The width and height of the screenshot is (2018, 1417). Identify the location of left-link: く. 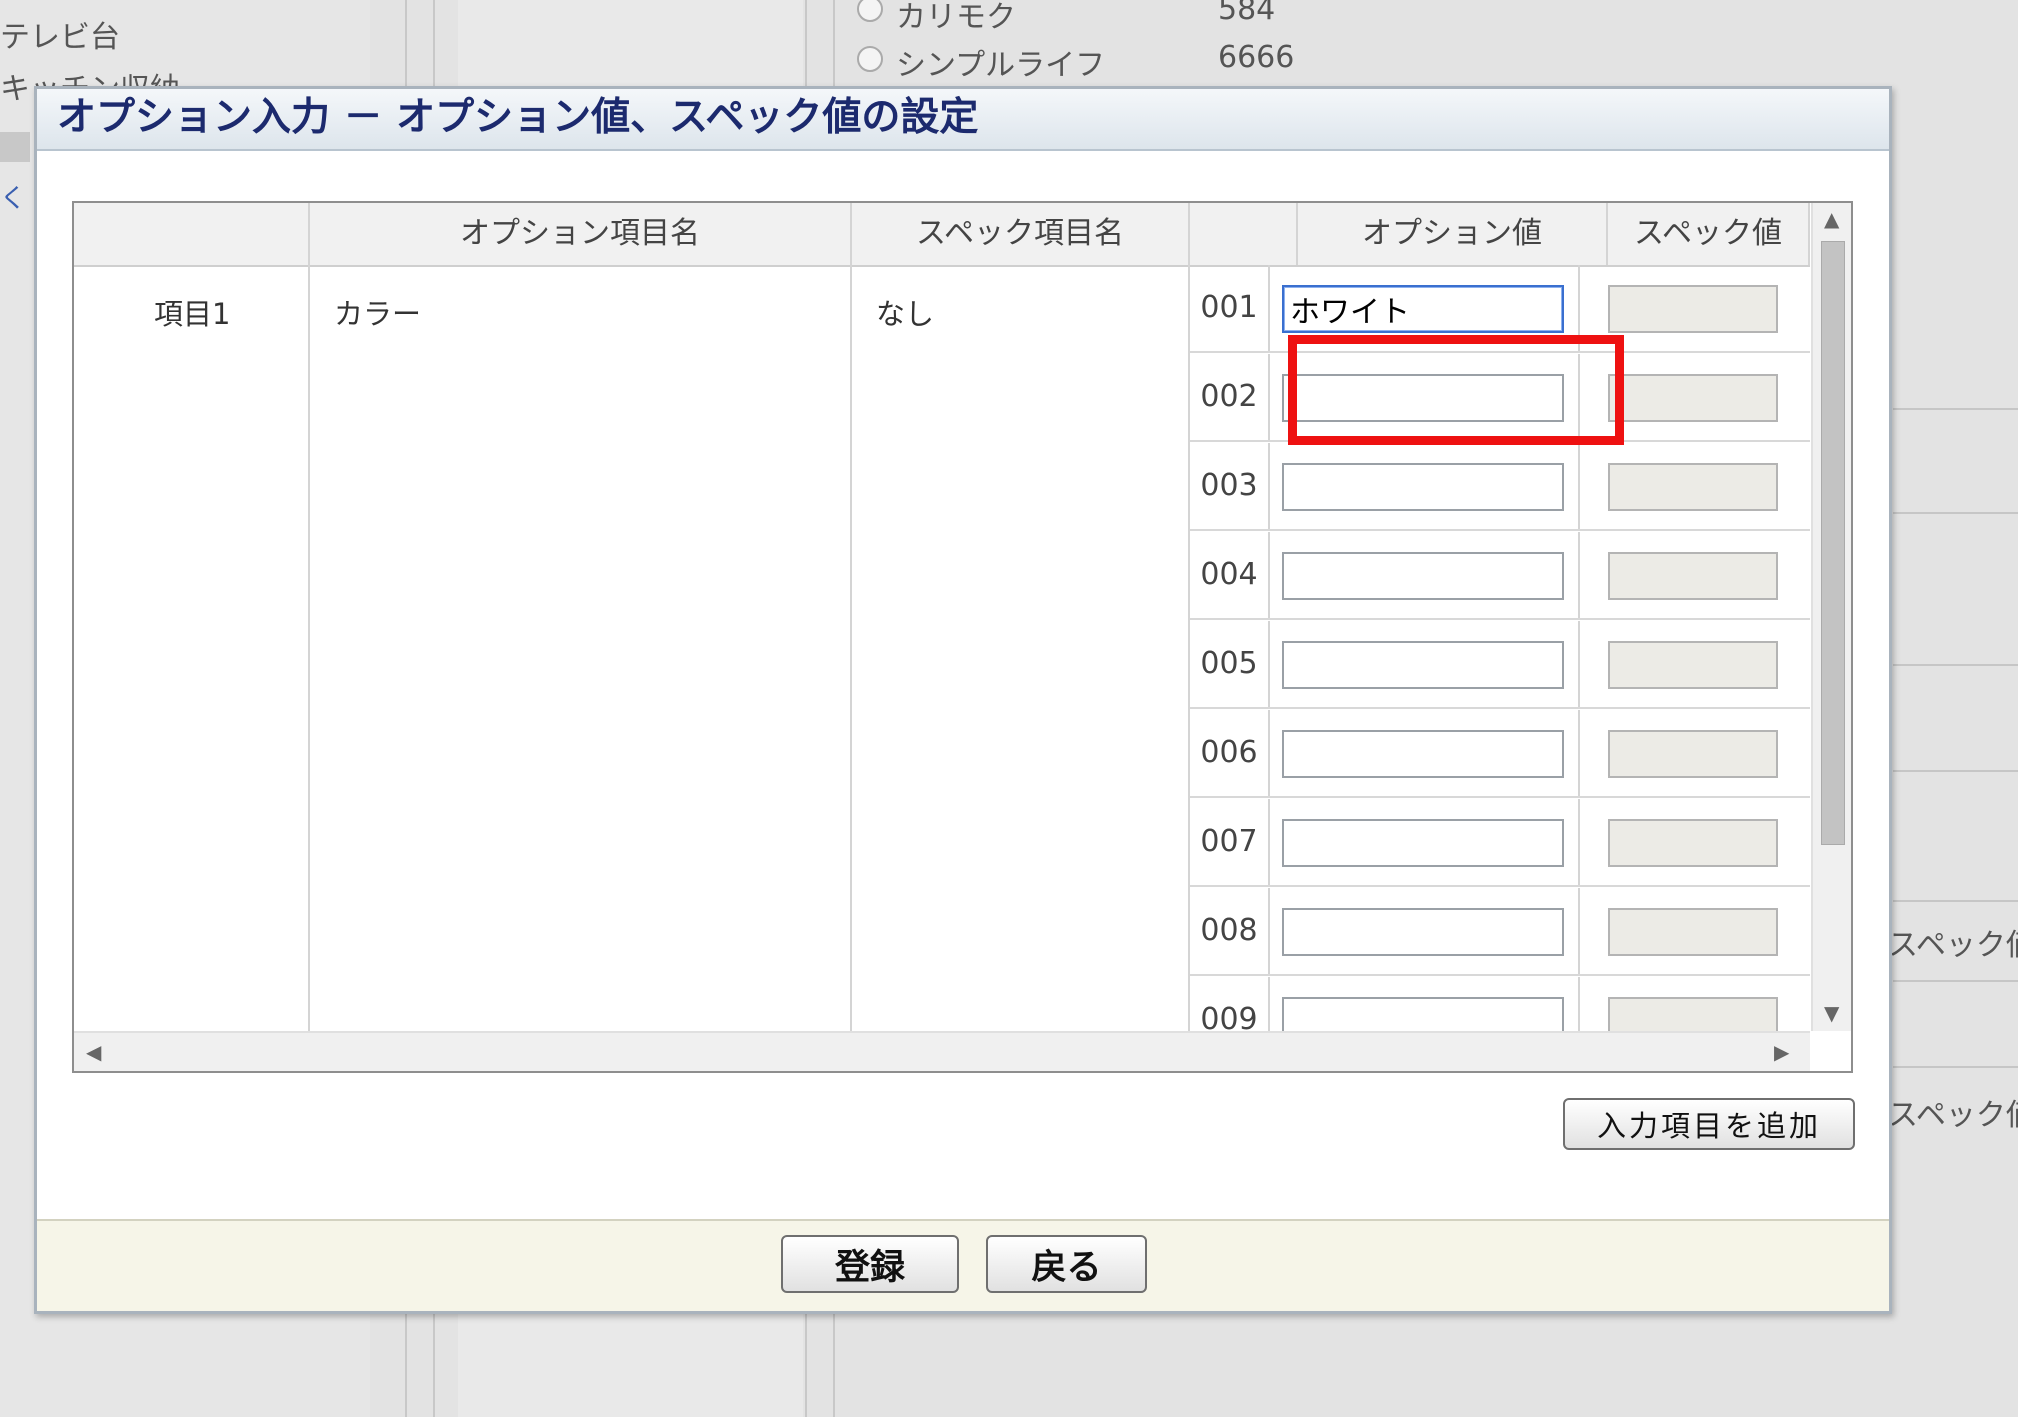
(13, 196).